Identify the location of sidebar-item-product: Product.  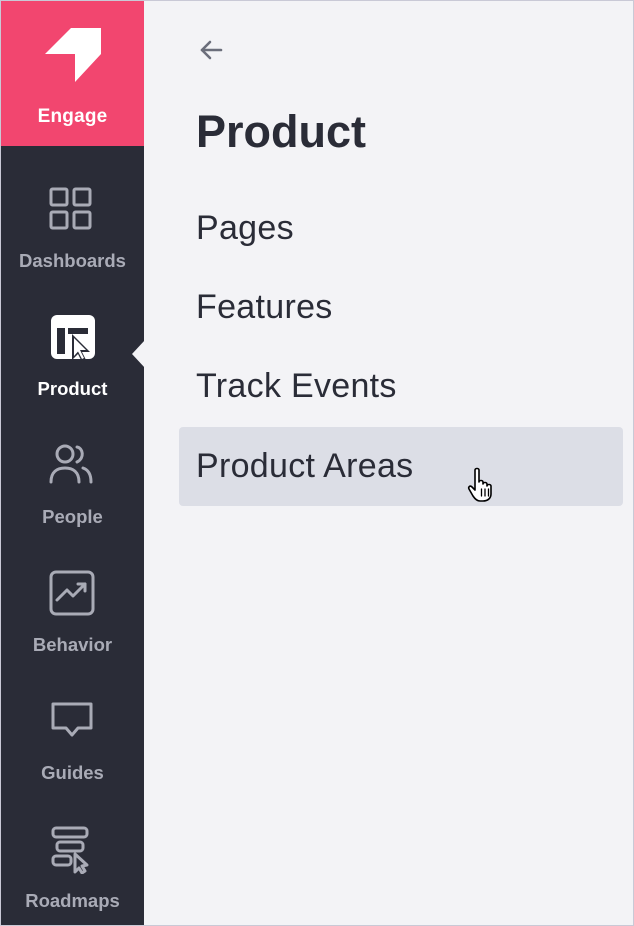
(72, 374).